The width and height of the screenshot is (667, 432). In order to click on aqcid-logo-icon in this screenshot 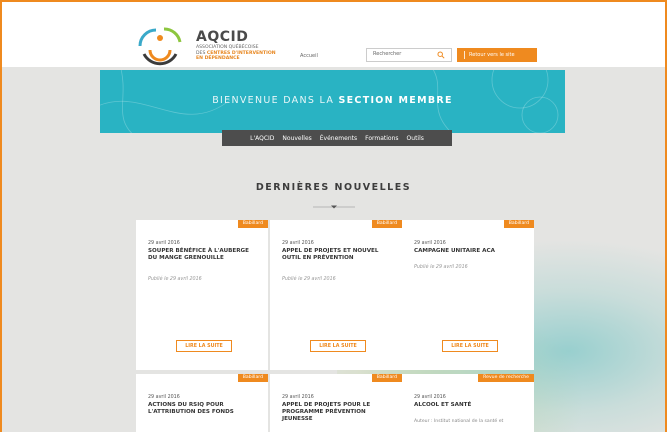, I will do `click(160, 46)`.